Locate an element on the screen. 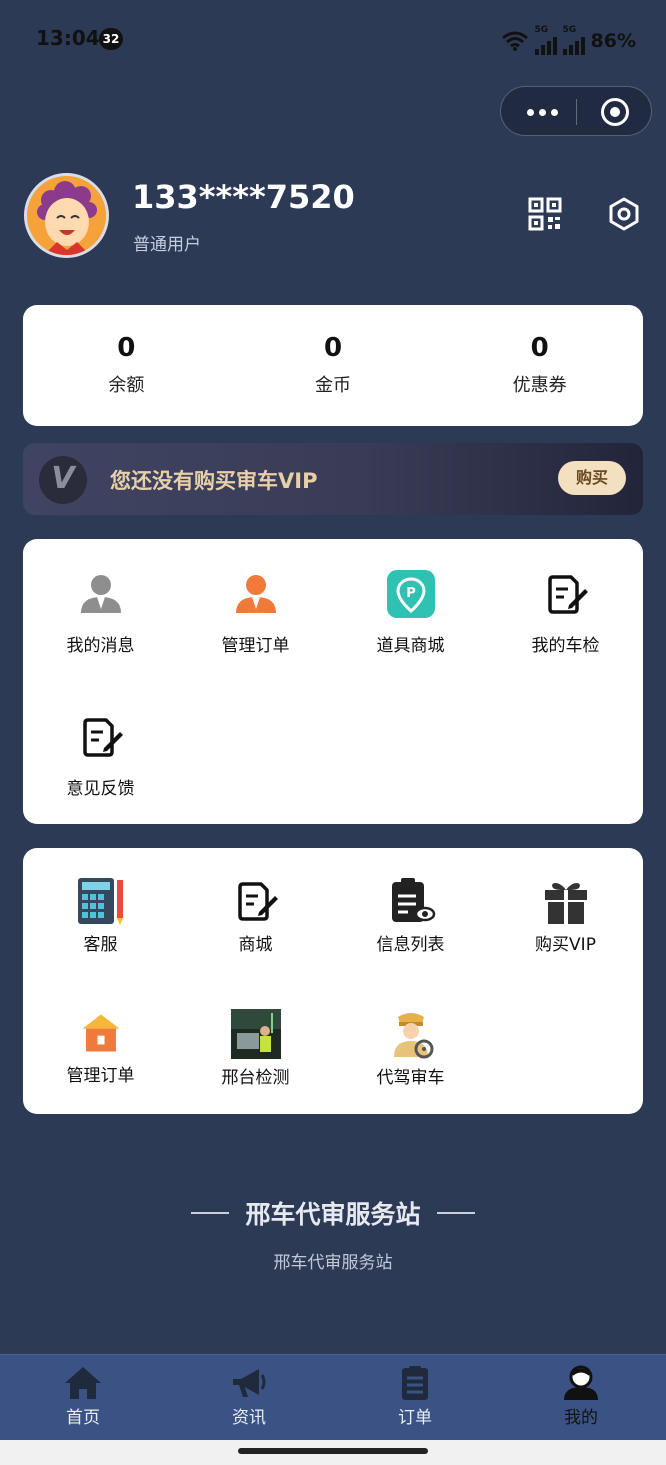  home-indicator is located at coordinates (333, 1451).